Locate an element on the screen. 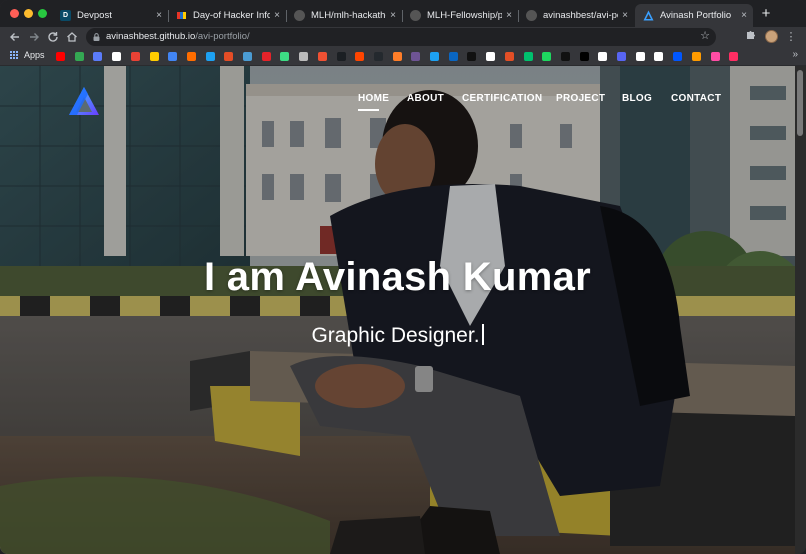 Image resolution: width=806 pixels, height=554 pixels. tab-mlh-fellowship: MLH-Fellowship/po × is located at coordinates (460, 15).